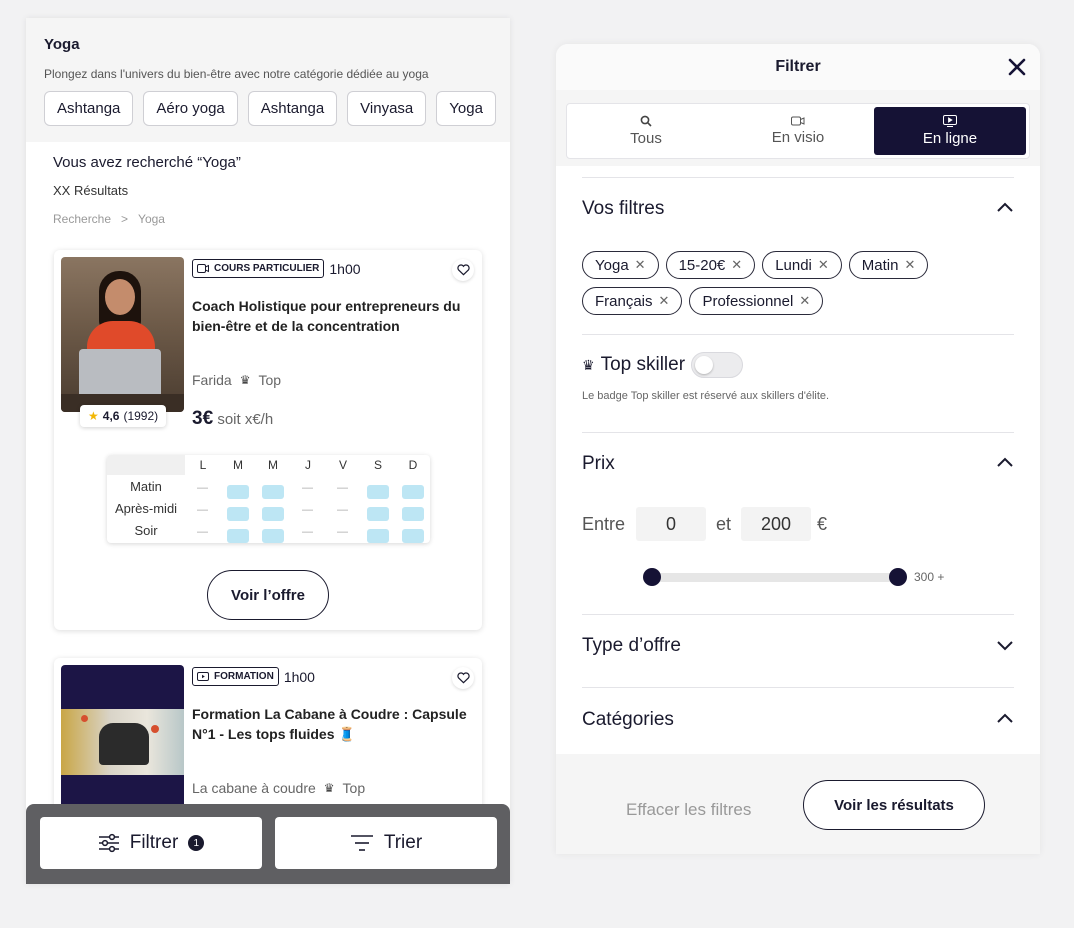 The image size is (1074, 928). I want to click on filter-tag-label: Matin, so click(880, 265).